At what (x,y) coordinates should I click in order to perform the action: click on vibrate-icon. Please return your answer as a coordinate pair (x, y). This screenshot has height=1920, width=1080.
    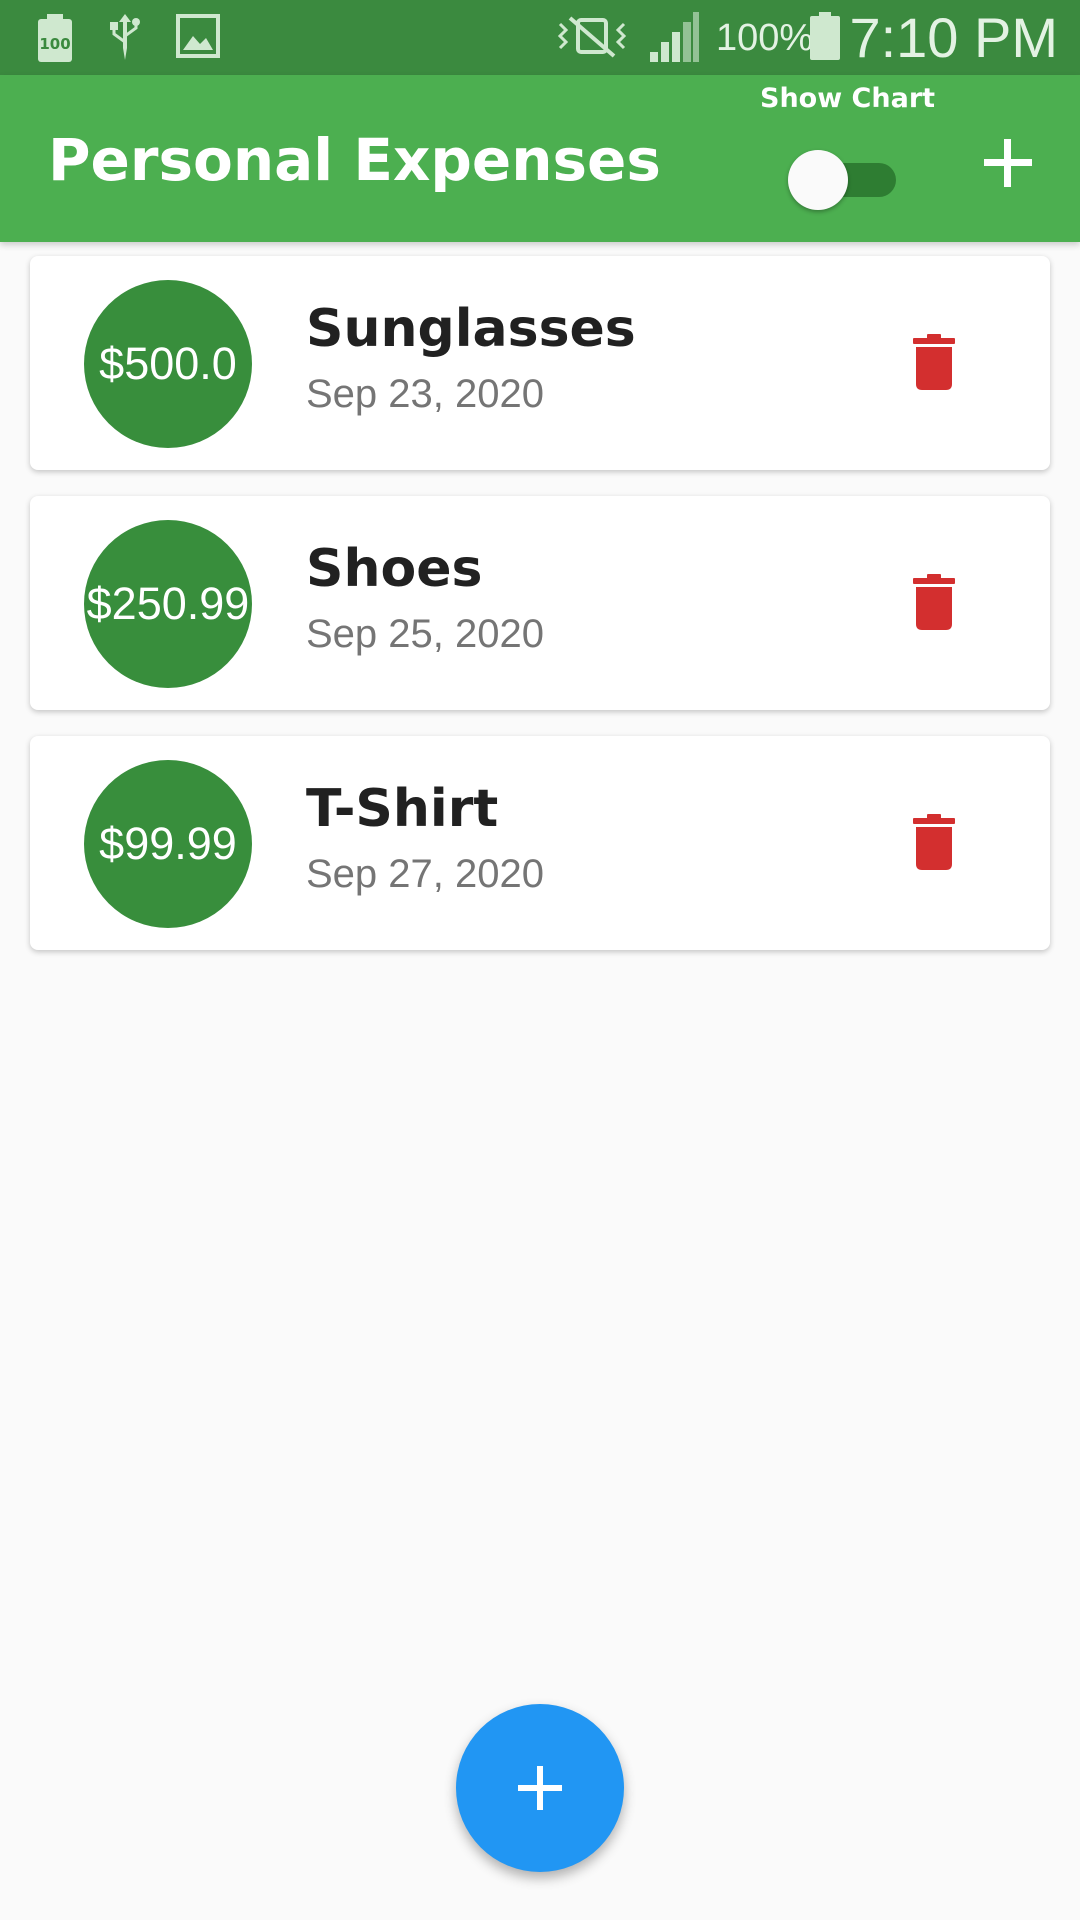
    Looking at the image, I should click on (592, 37).